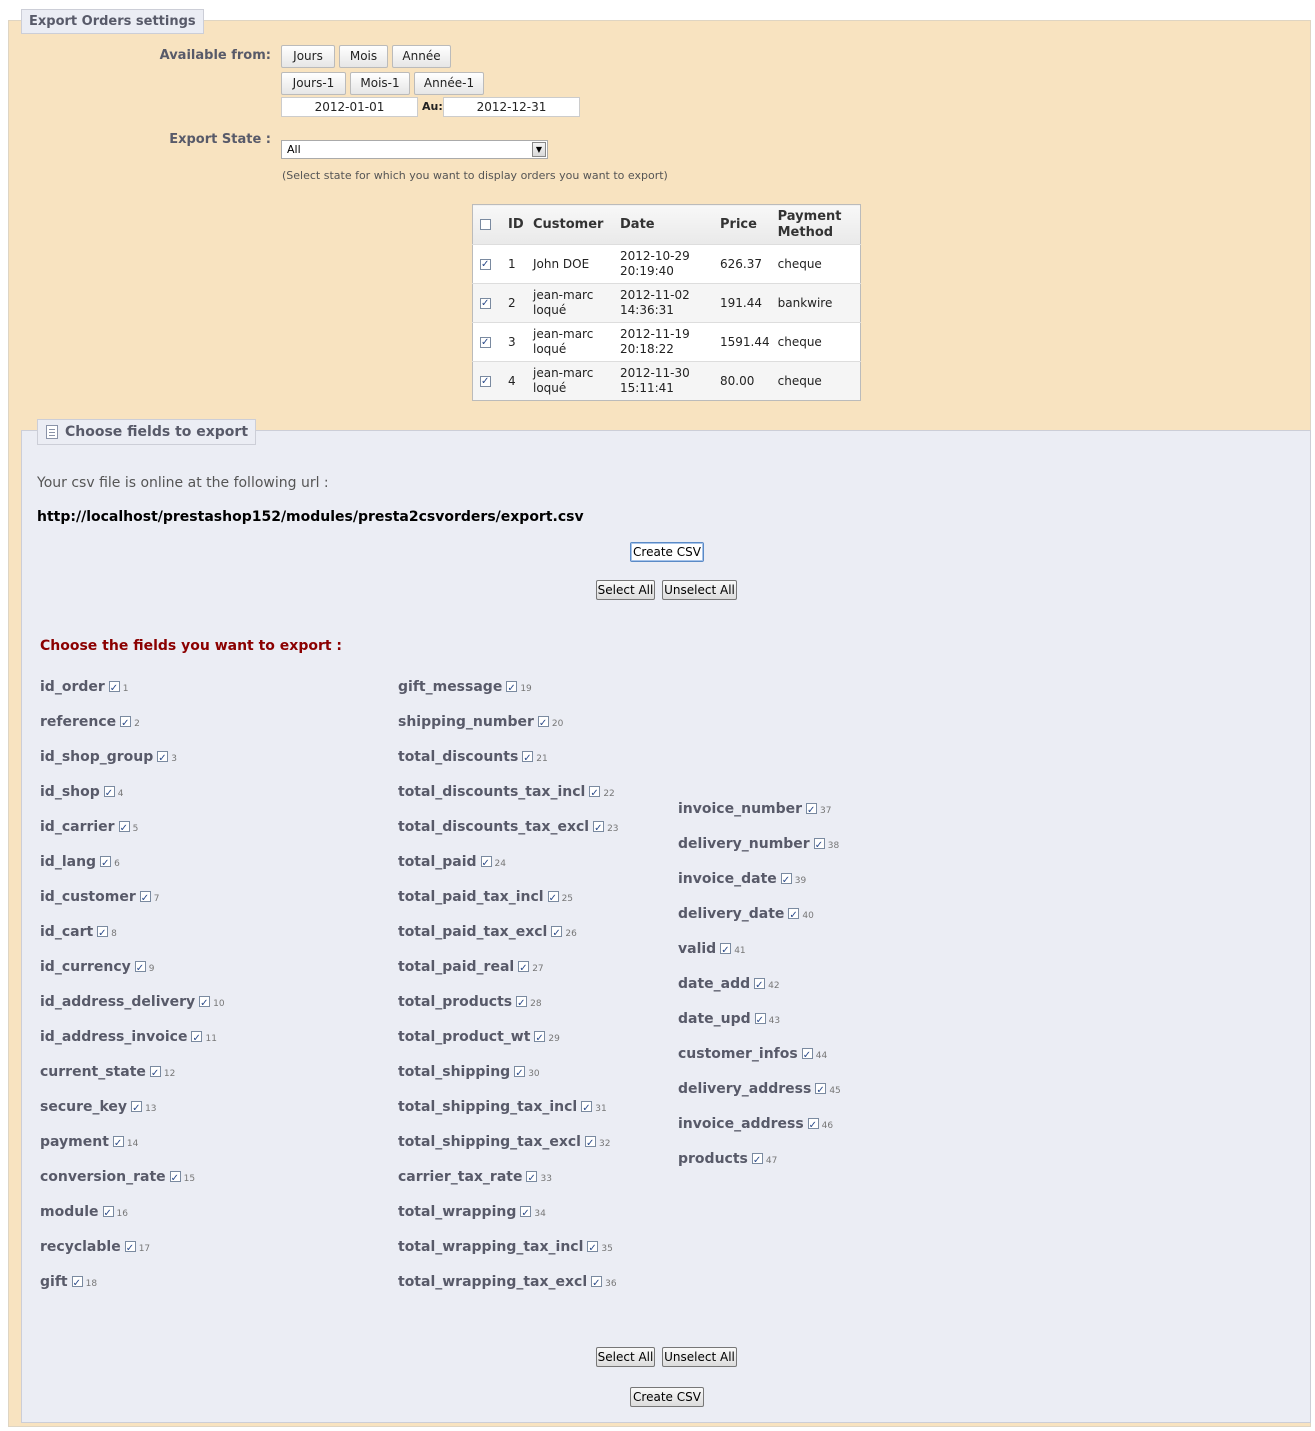 This screenshot has width=1315, height=1431. Describe the element at coordinates (215, 55) in the screenshot. I see `available-from-label: Available from:` at that location.